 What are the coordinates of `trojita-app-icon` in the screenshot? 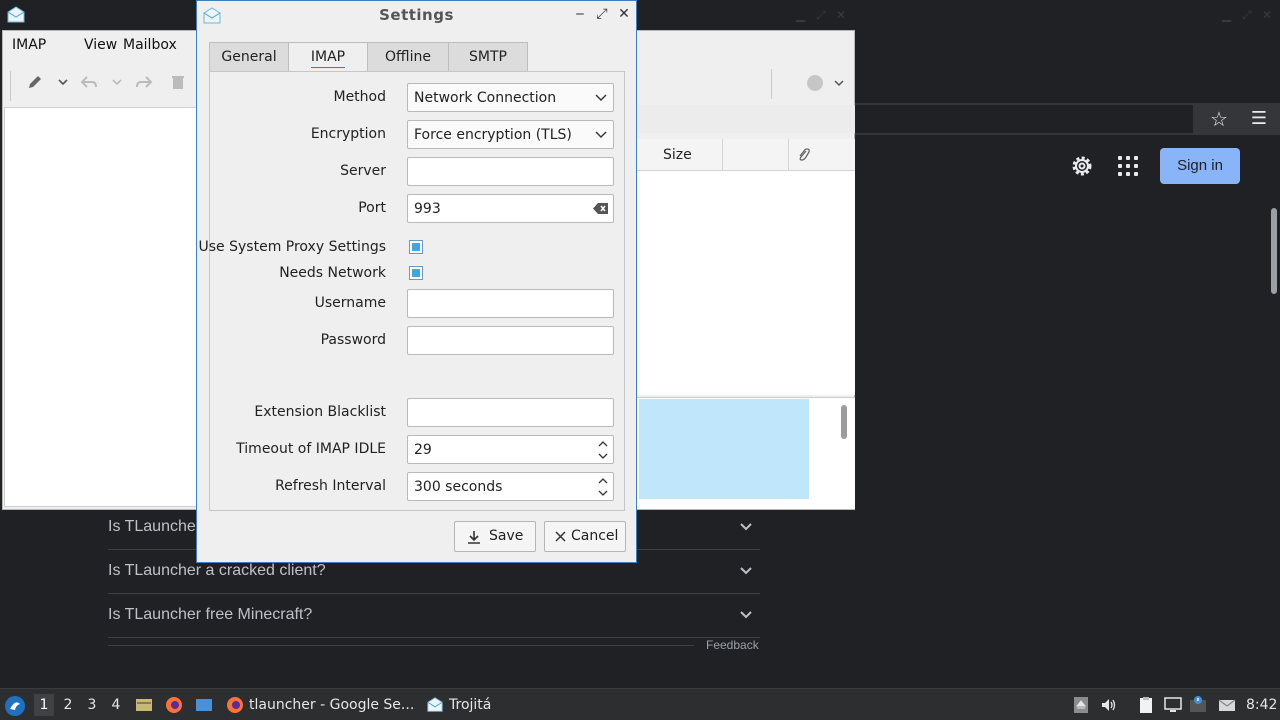 It's located at (16, 14).